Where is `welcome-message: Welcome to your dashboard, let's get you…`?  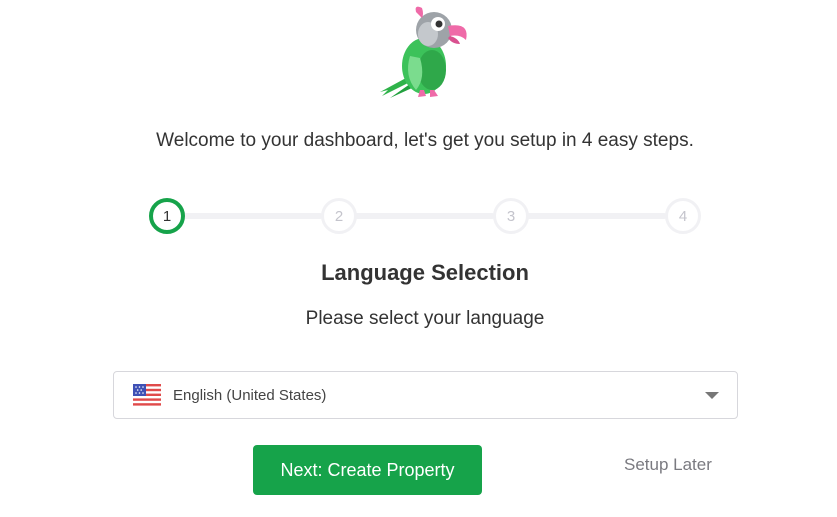
welcome-message: Welcome to your dashboard, let's get you… is located at coordinates (425, 140).